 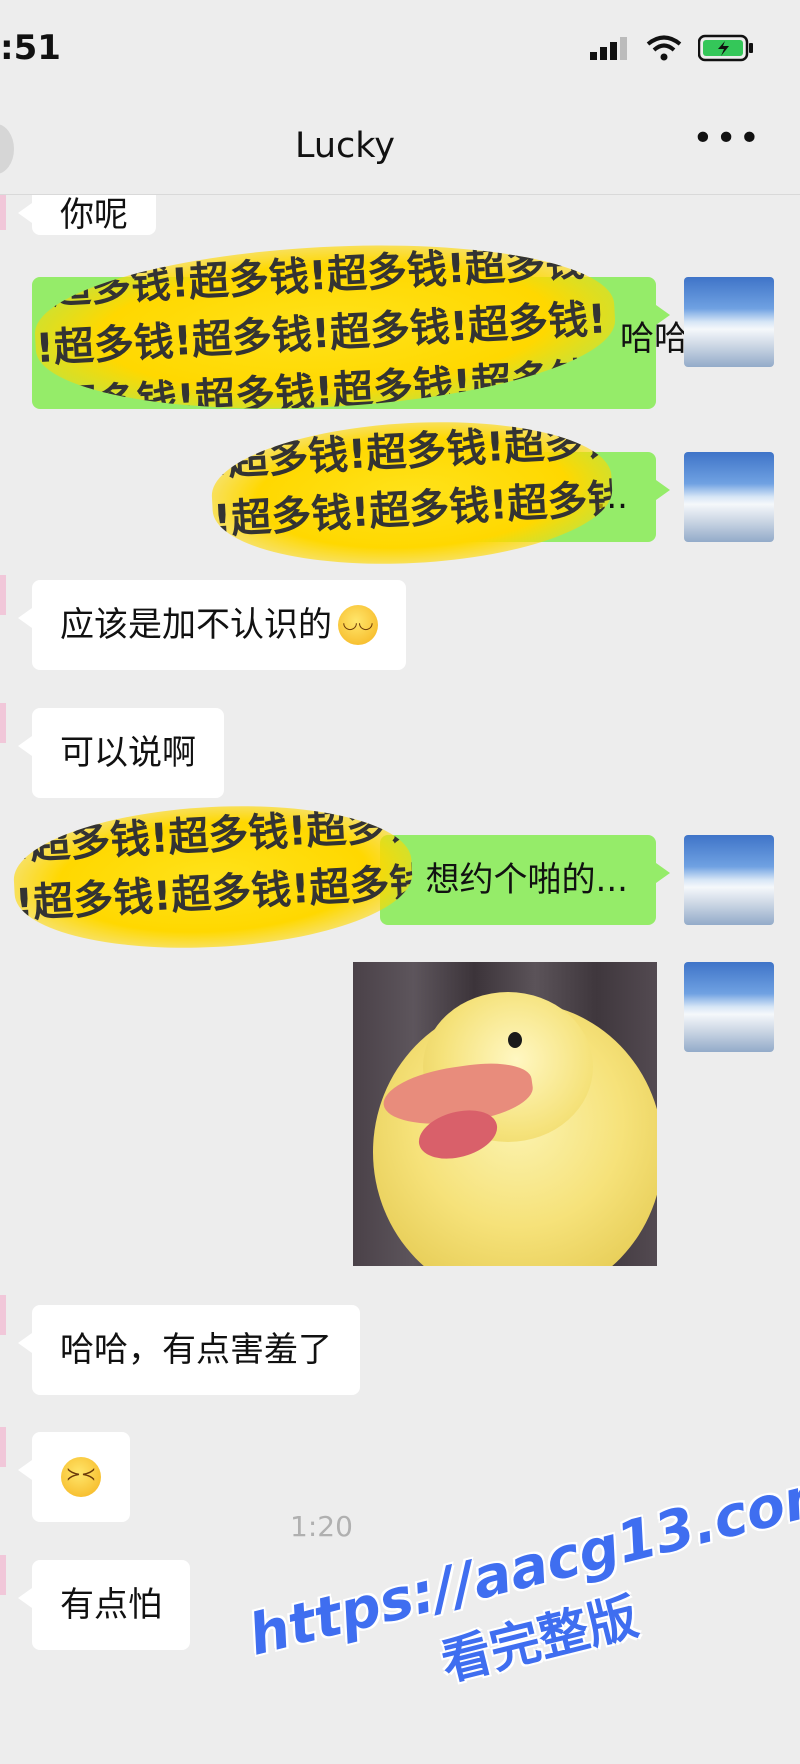 I want to click on status-icons, so click(x=672, y=48).